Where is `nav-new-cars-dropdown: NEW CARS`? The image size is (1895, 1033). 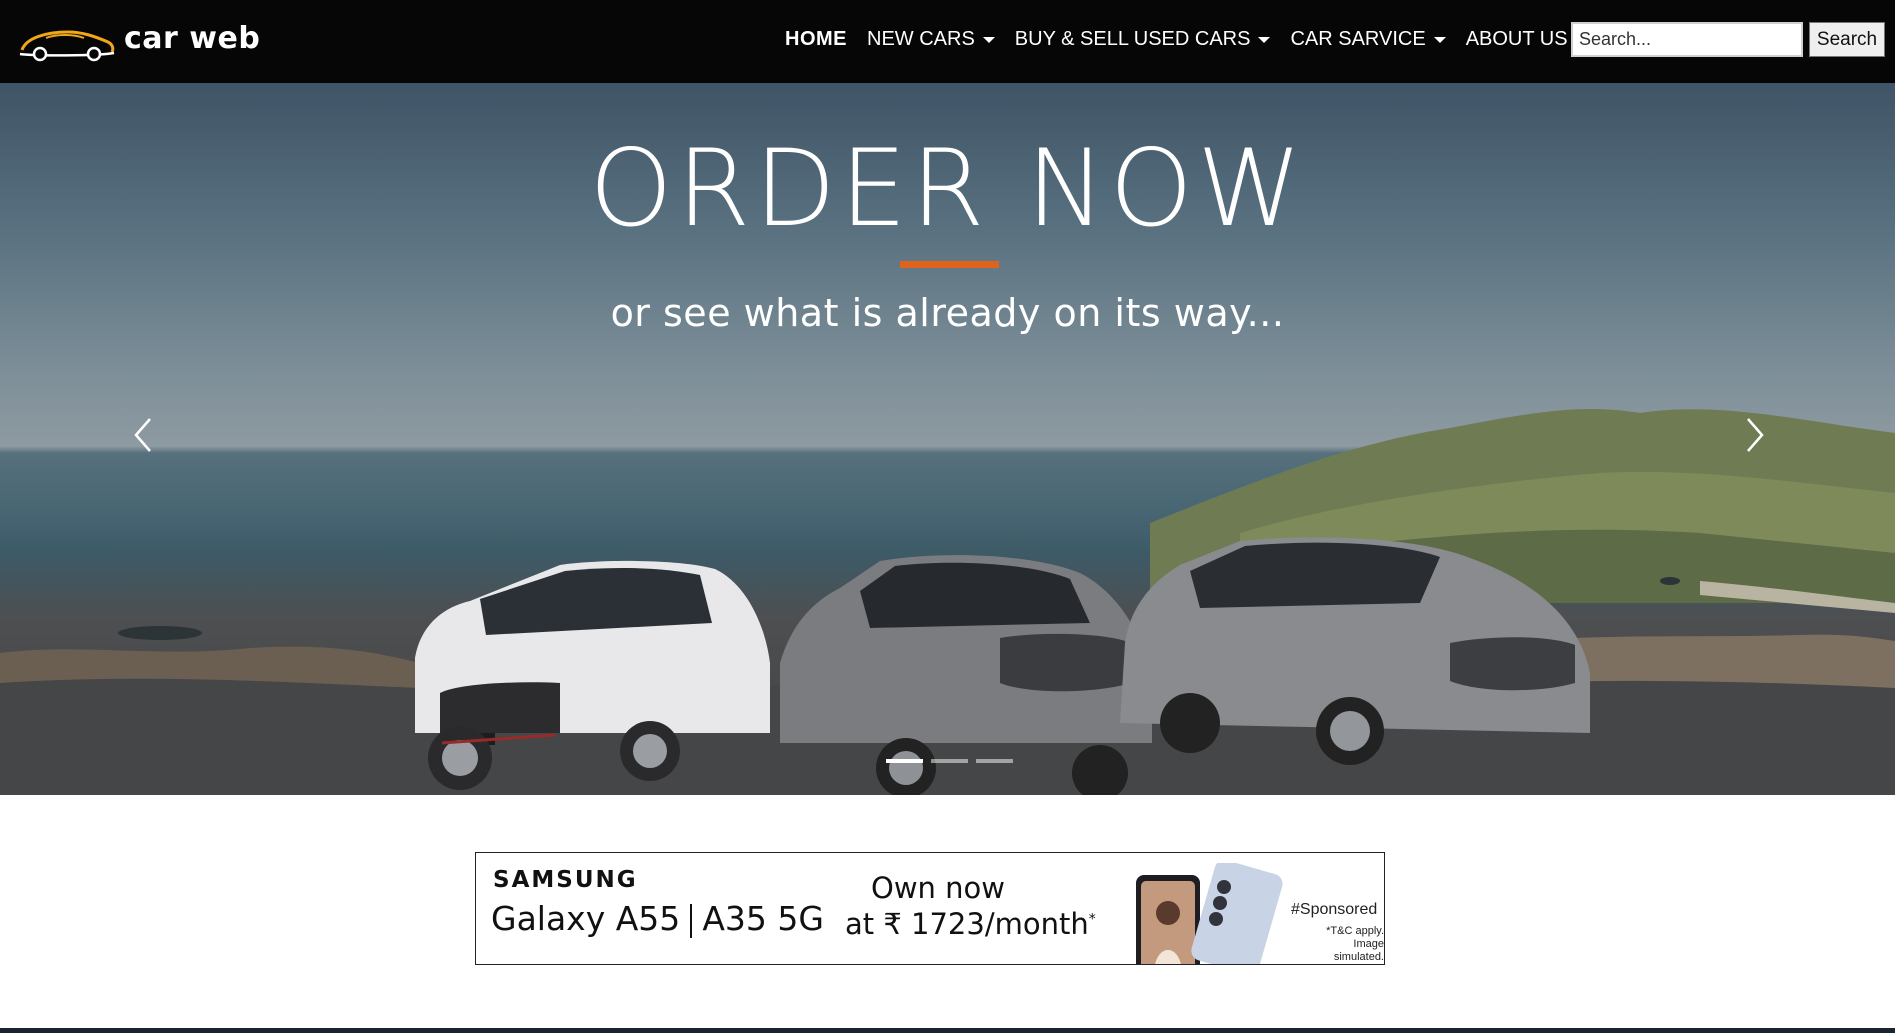 nav-new-cars-dropdown: NEW CARS is located at coordinates (931, 39).